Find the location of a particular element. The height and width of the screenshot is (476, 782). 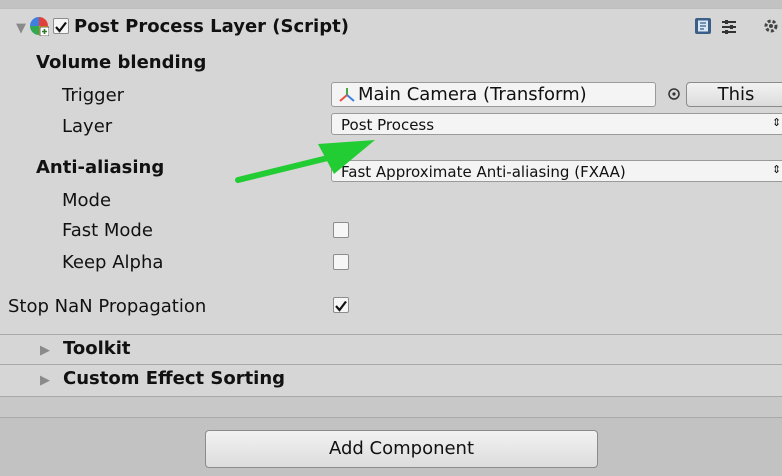

trigger-object-field: Main Camera (Transform) is located at coordinates (493, 94).